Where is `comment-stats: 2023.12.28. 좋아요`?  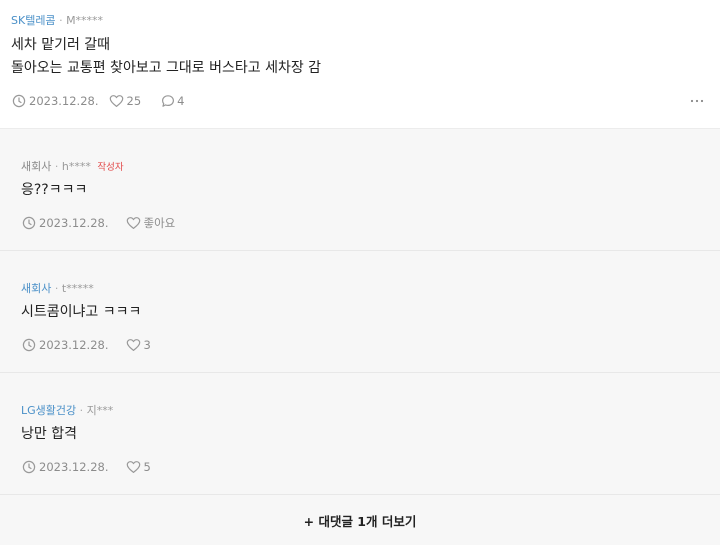
comment-stats: 2023.12.28. 좋아요 is located at coordinates (98, 223).